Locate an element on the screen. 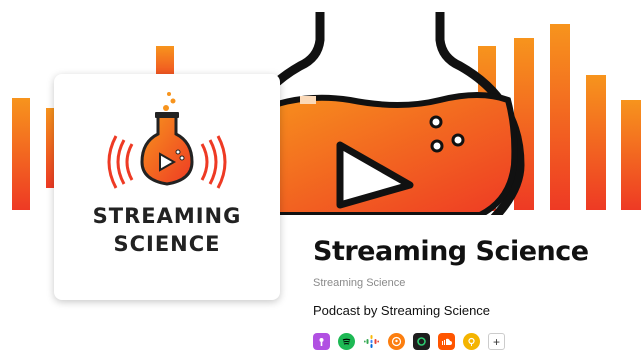  more-icon: + is located at coordinates (496, 341).